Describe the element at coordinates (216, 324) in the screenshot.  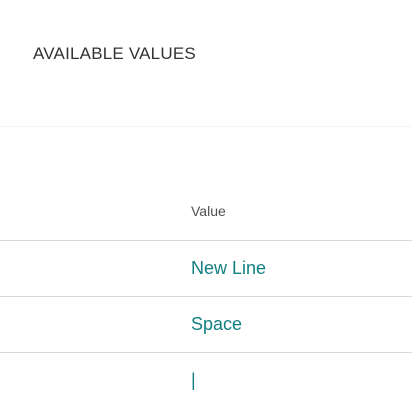
I see `value-link: Space` at that location.